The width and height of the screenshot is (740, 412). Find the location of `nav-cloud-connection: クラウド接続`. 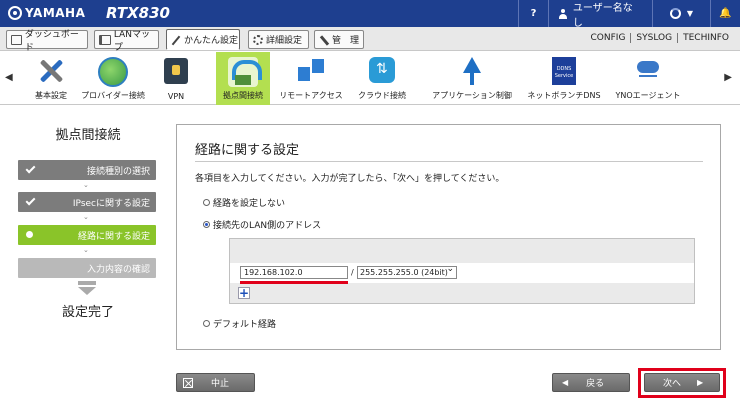

nav-cloud-connection: クラウド接続 is located at coordinates (382, 78).